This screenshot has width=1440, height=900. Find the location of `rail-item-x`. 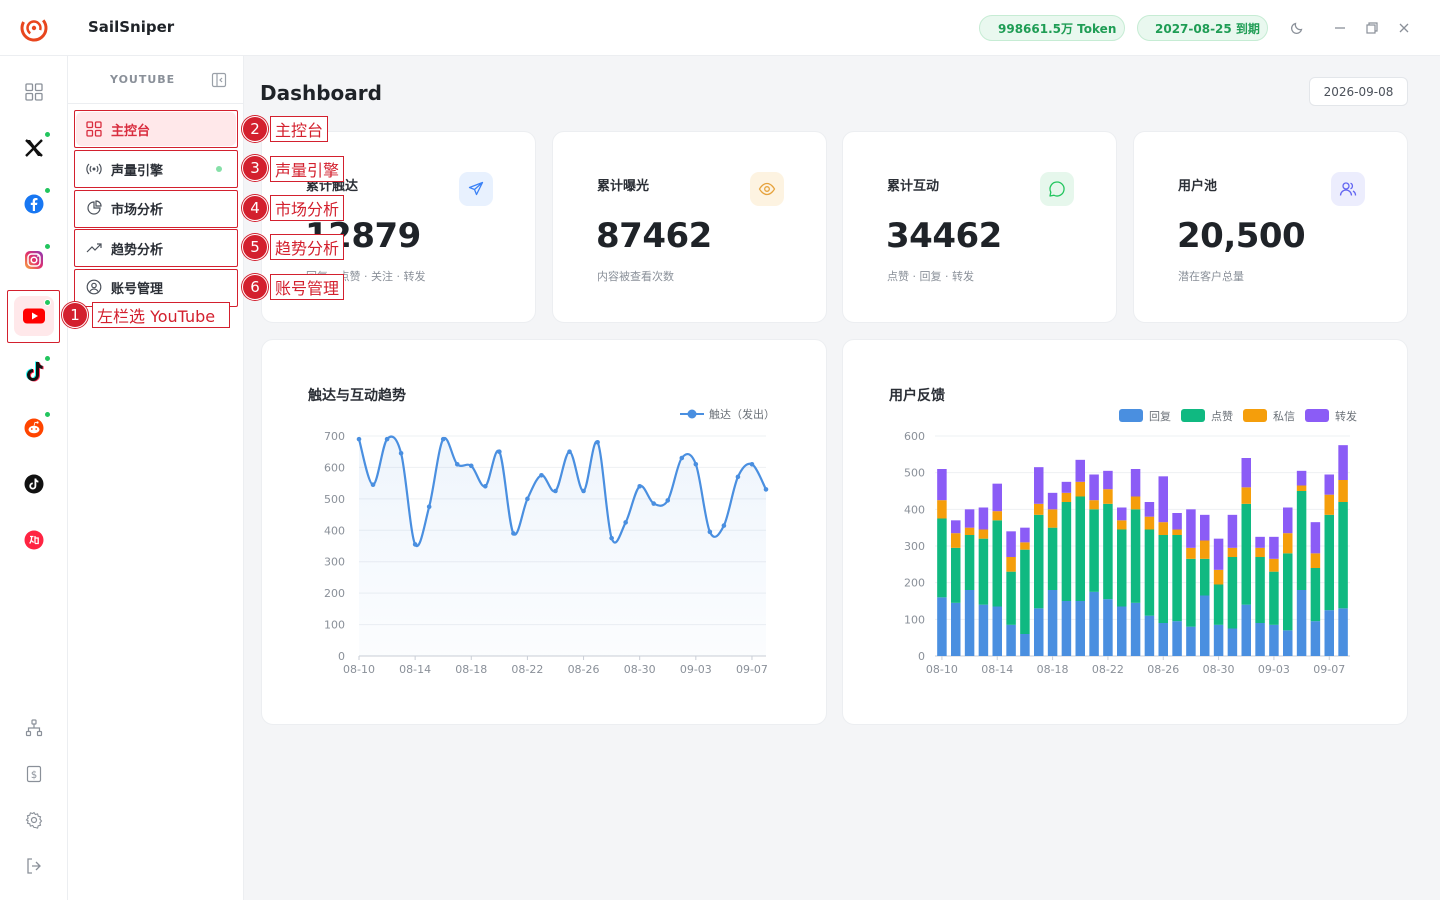

rail-item-x is located at coordinates (34, 148).